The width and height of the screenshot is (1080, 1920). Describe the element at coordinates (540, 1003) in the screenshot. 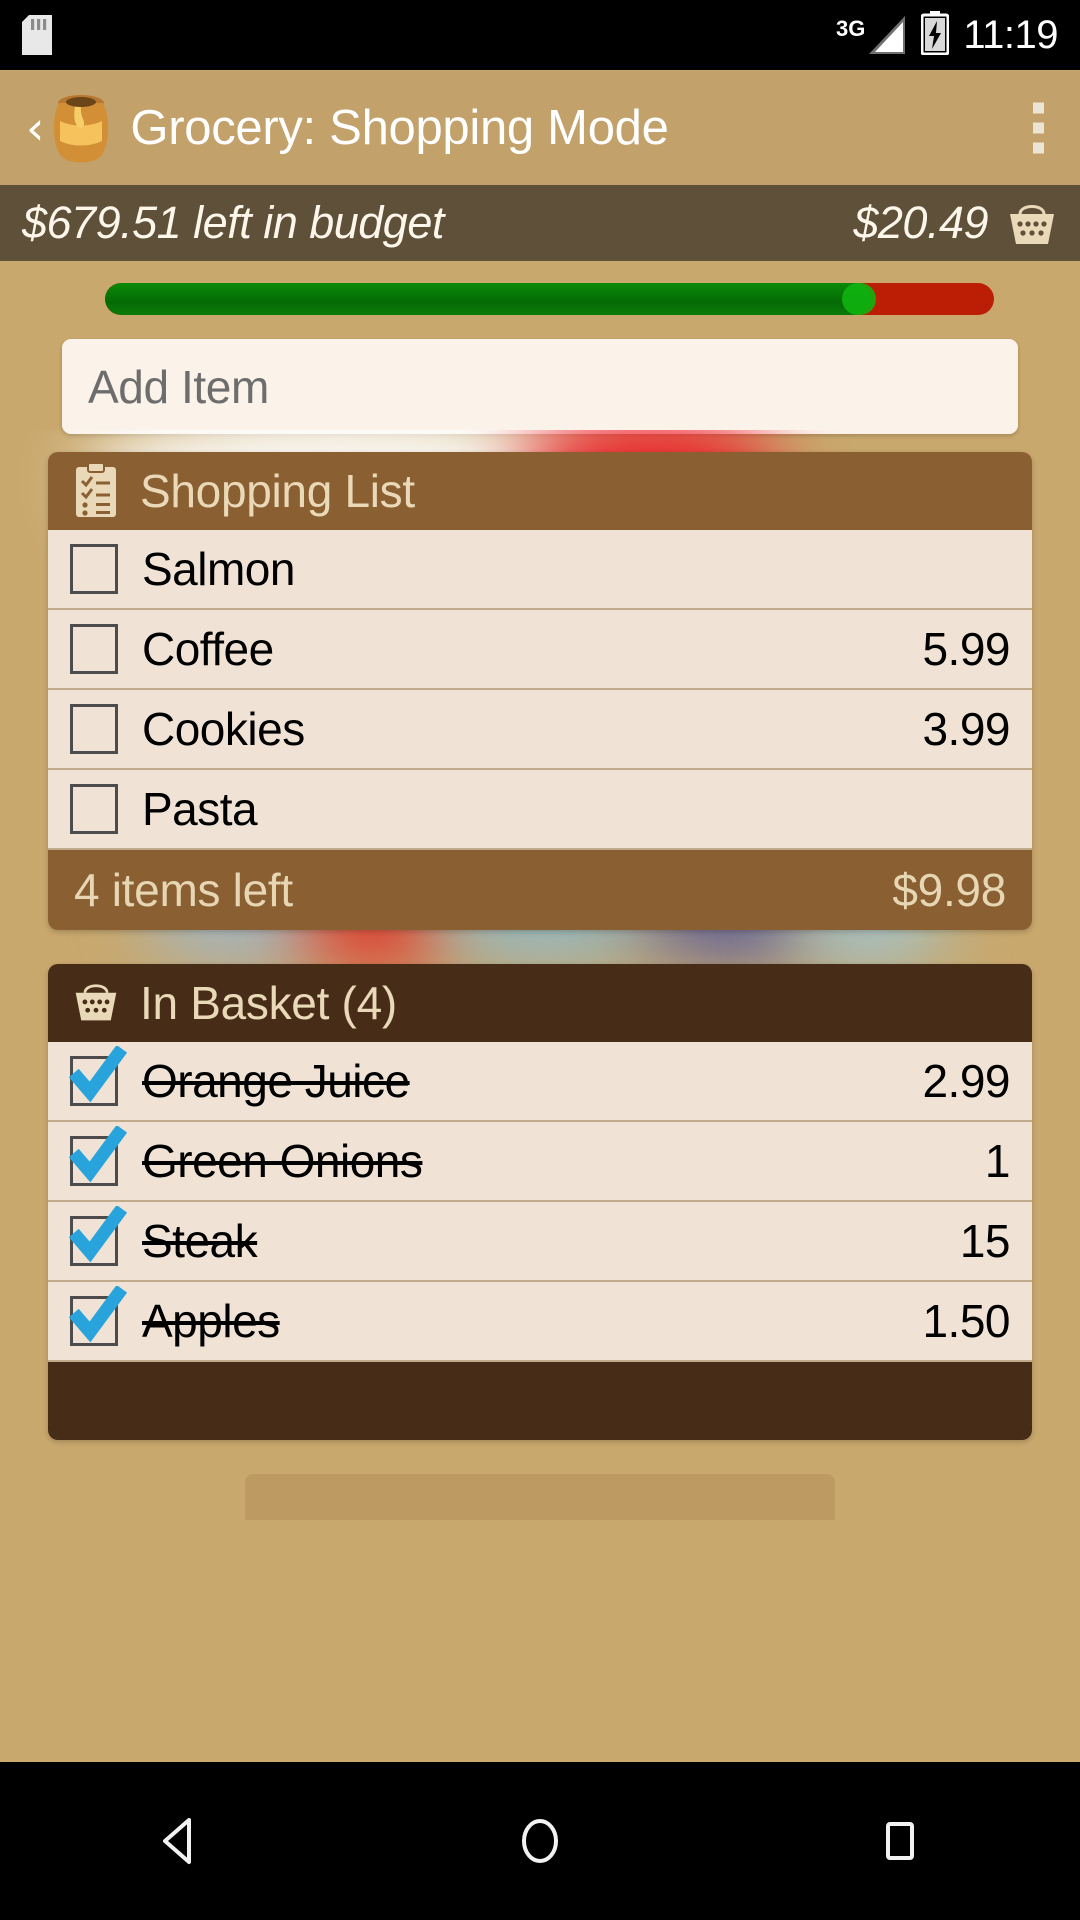

I see `in-basket-header: In Basket (4)` at that location.